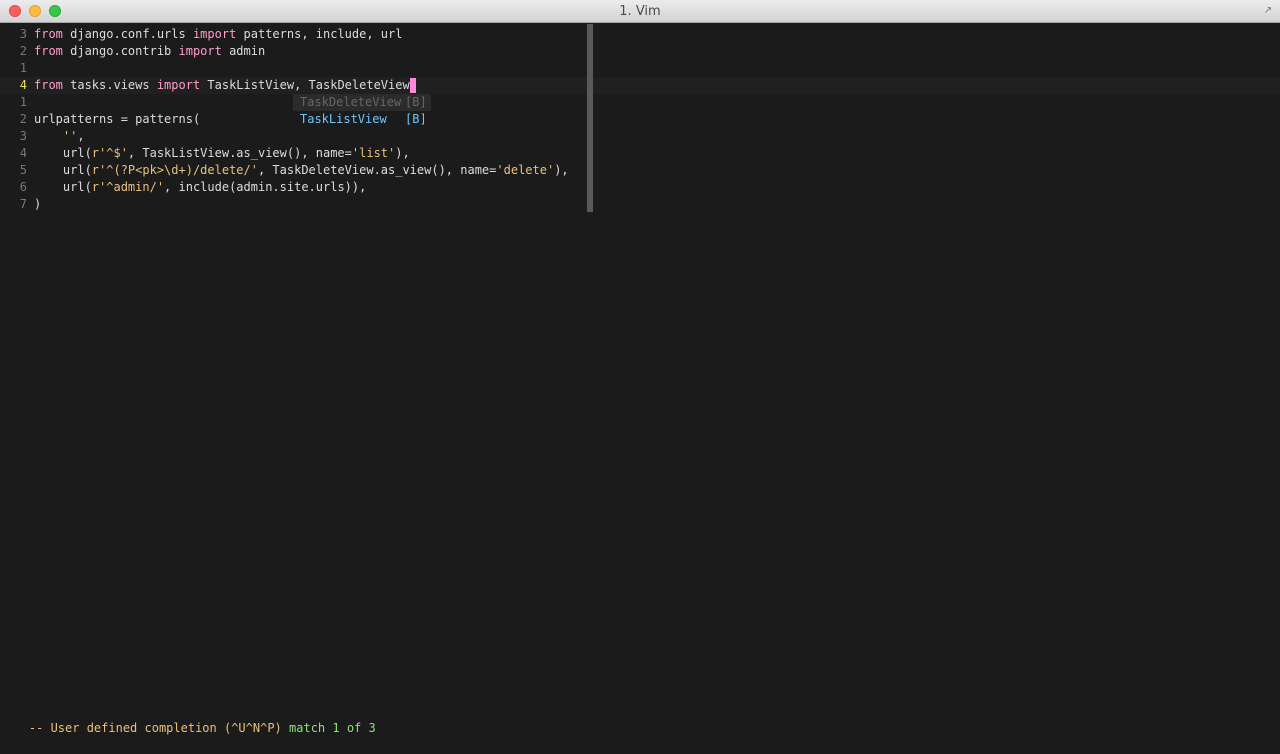 This screenshot has height=754, width=1280. What do you see at coordinates (305, 85) in the screenshot?
I see `code-token: TaskListView, TaskDeleteView` at bounding box center [305, 85].